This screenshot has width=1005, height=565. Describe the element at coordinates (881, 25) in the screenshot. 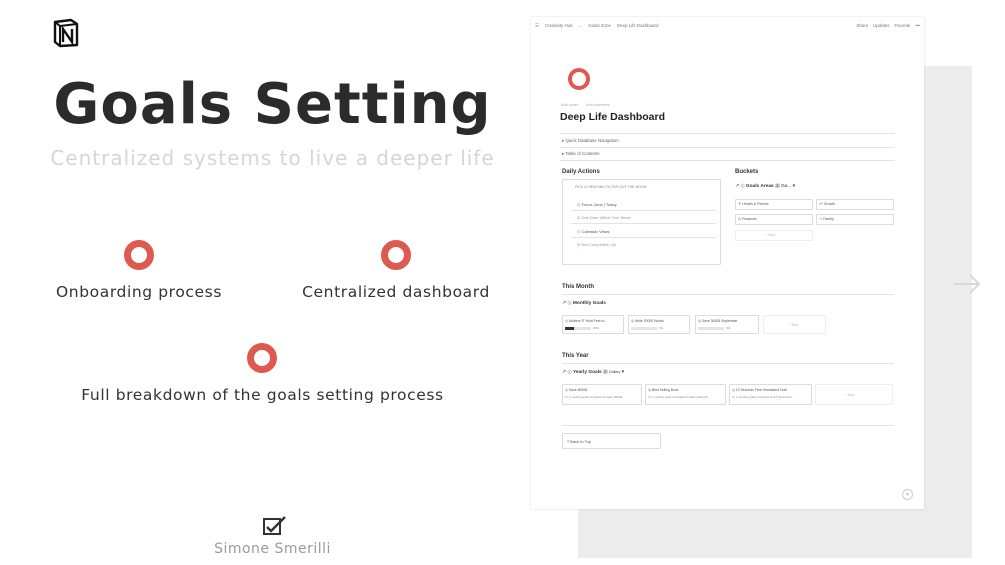

I see `updates-button: Updates` at that location.